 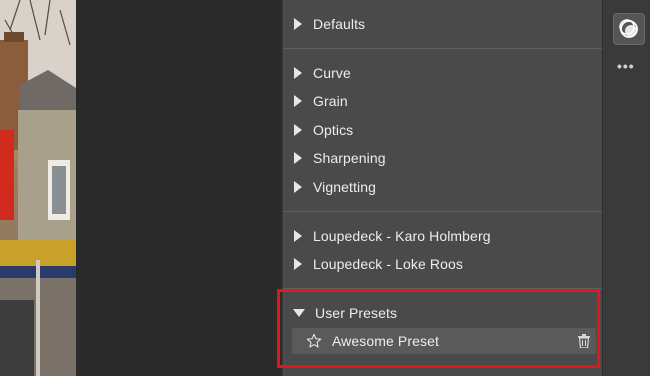 What do you see at coordinates (388, 264) in the screenshot?
I see `preset-group-label: Loupedeck - Loke Roos` at bounding box center [388, 264].